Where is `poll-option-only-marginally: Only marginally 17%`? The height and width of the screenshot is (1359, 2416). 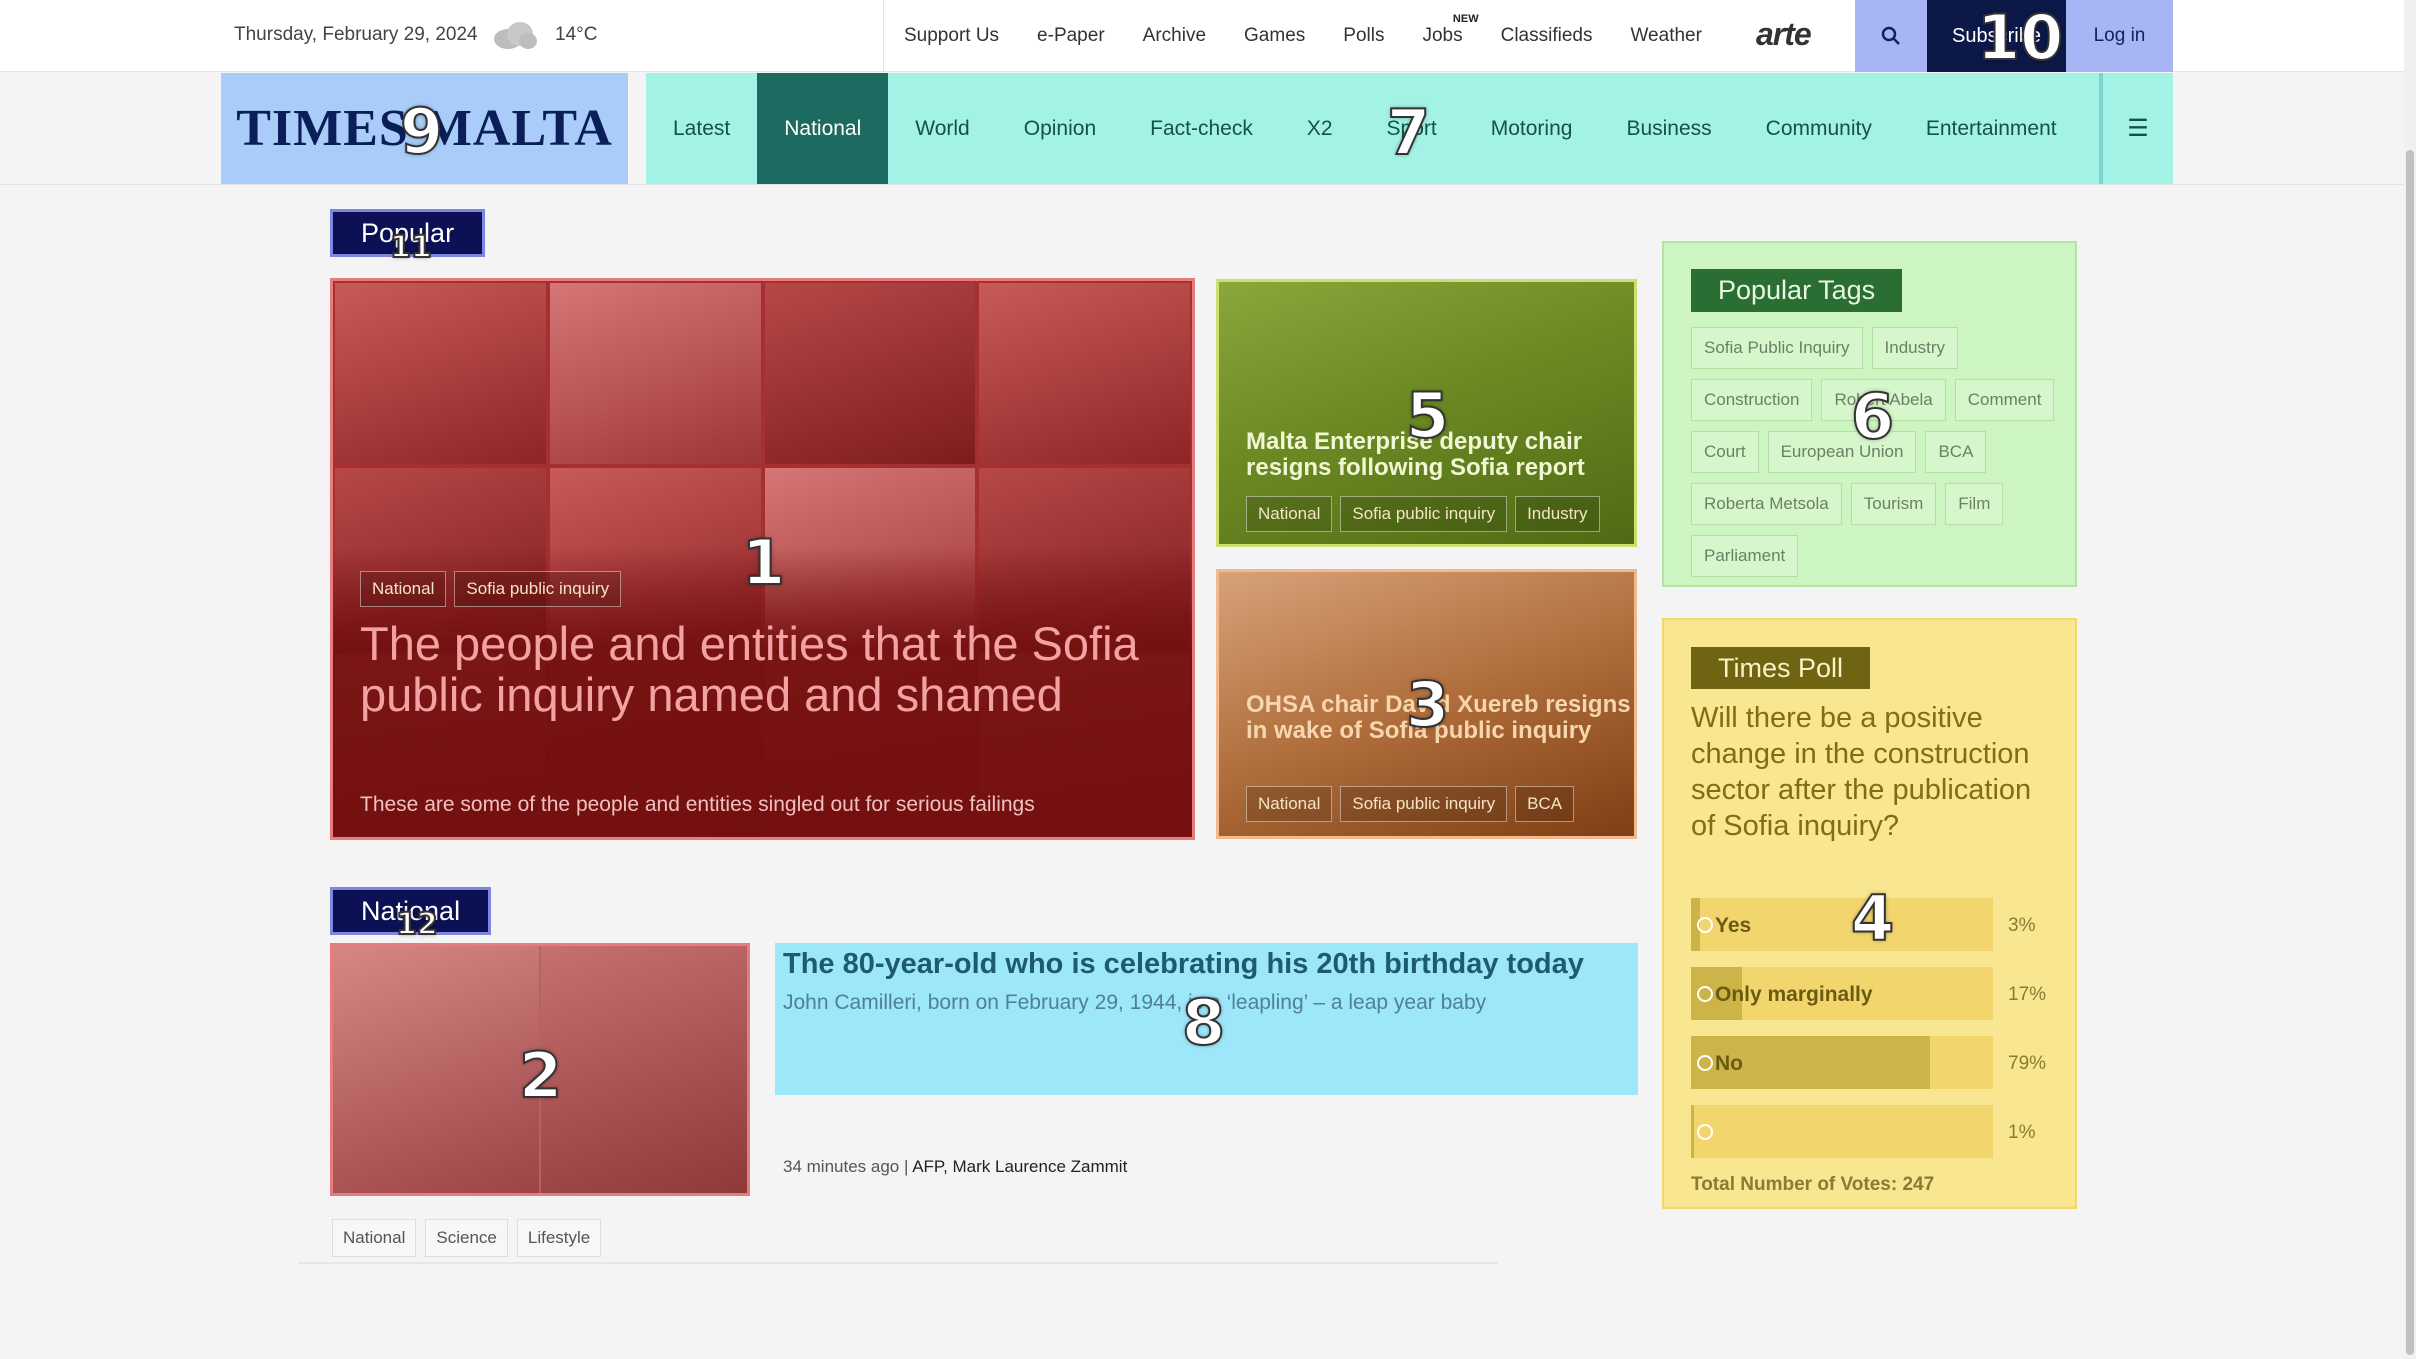
poll-option-only-marginally: Only marginally 17% is located at coordinates (1868, 993).